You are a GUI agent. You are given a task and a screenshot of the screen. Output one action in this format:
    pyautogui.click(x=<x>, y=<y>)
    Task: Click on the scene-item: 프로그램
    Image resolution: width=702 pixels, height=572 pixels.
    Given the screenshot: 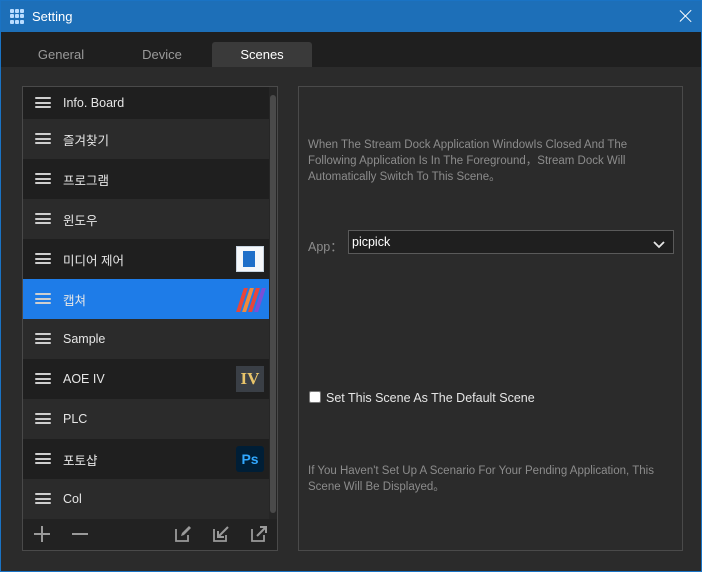 What is the action you would take?
    pyautogui.click(x=146, y=179)
    